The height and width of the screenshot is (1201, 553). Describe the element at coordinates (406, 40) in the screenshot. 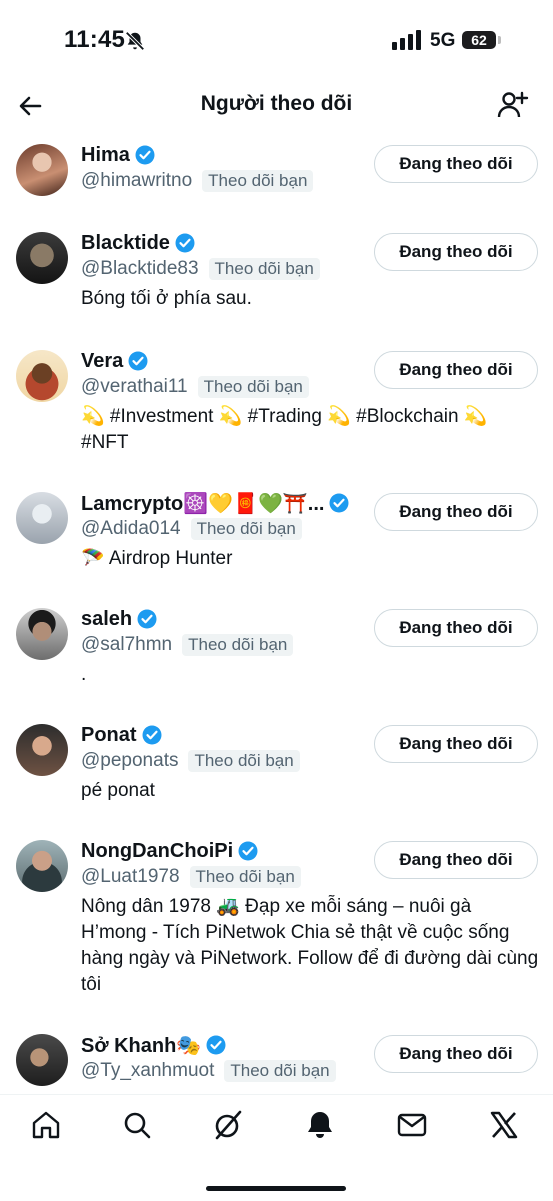

I see `signal-icon` at that location.